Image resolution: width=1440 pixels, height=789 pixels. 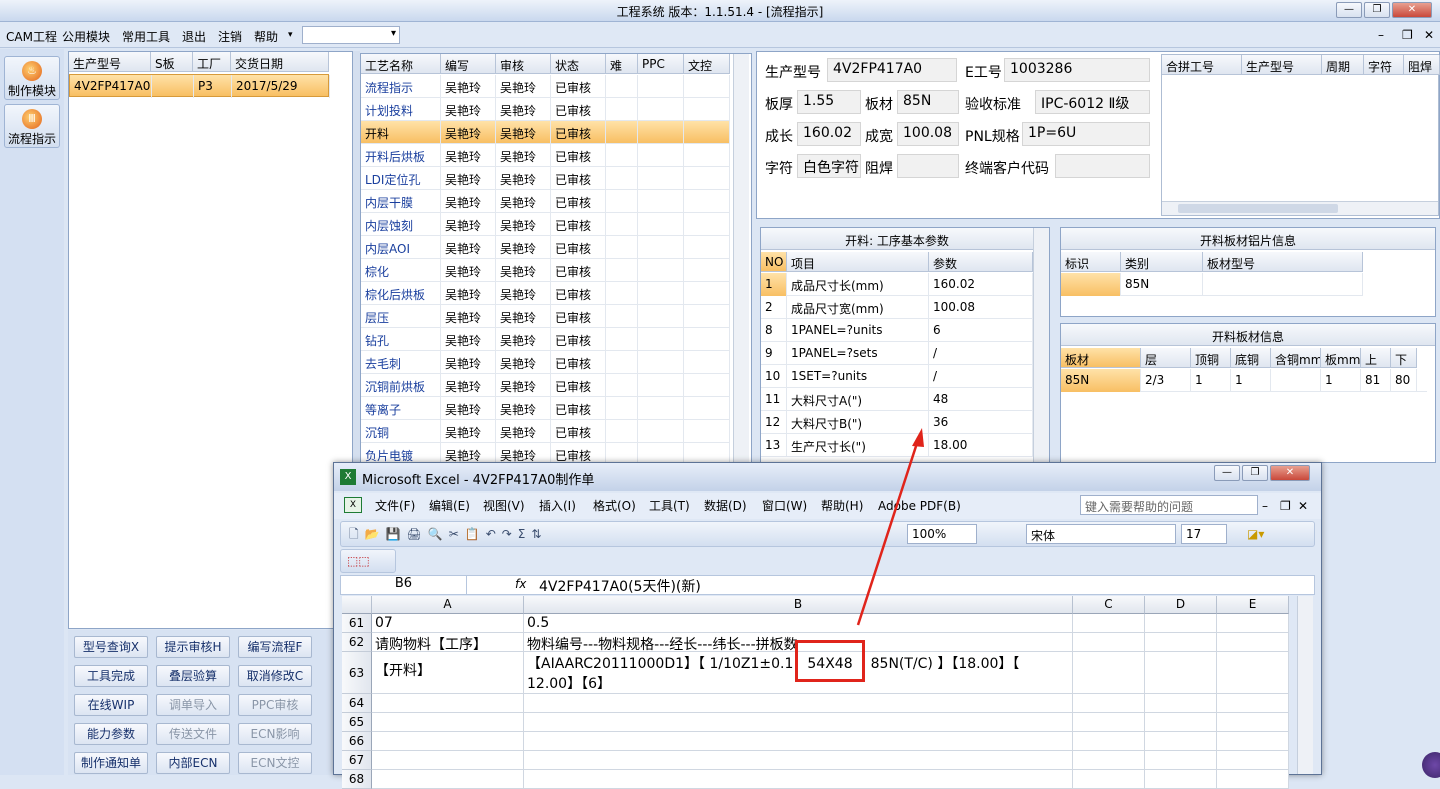 What do you see at coordinates (110, 62) in the screenshot?
I see `col-header: 生产型号` at bounding box center [110, 62].